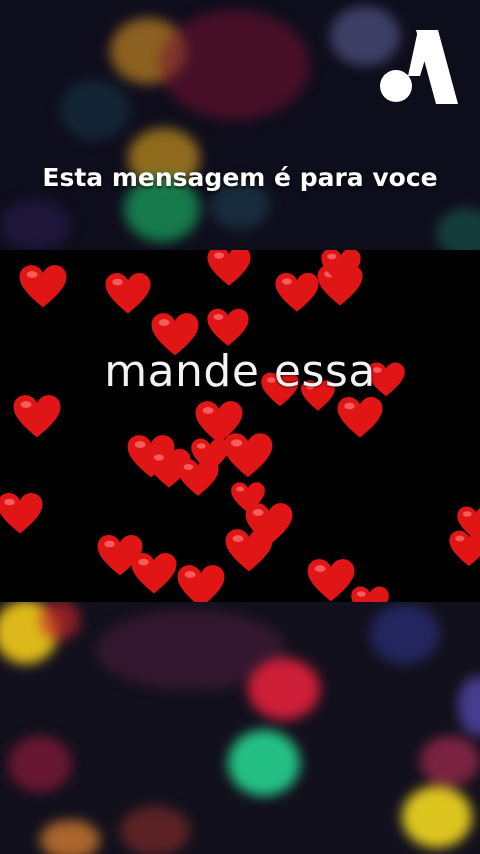  Describe the element at coordinates (240, 177) in the screenshot. I see `caption-text: Esta mensagem é para voce` at that location.